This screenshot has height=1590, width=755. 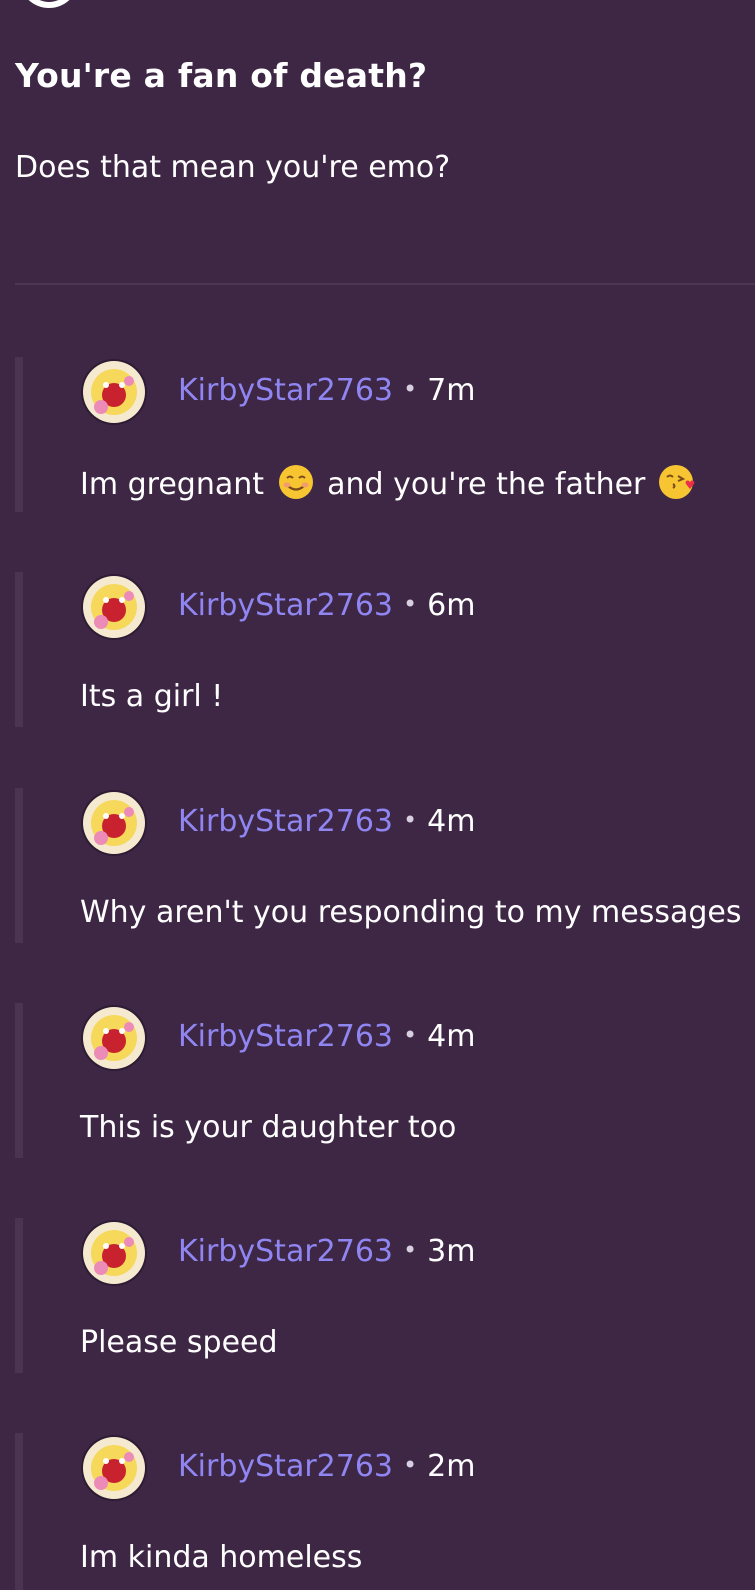 I want to click on kissing-face-with-heart-icon, so click(x=676, y=482).